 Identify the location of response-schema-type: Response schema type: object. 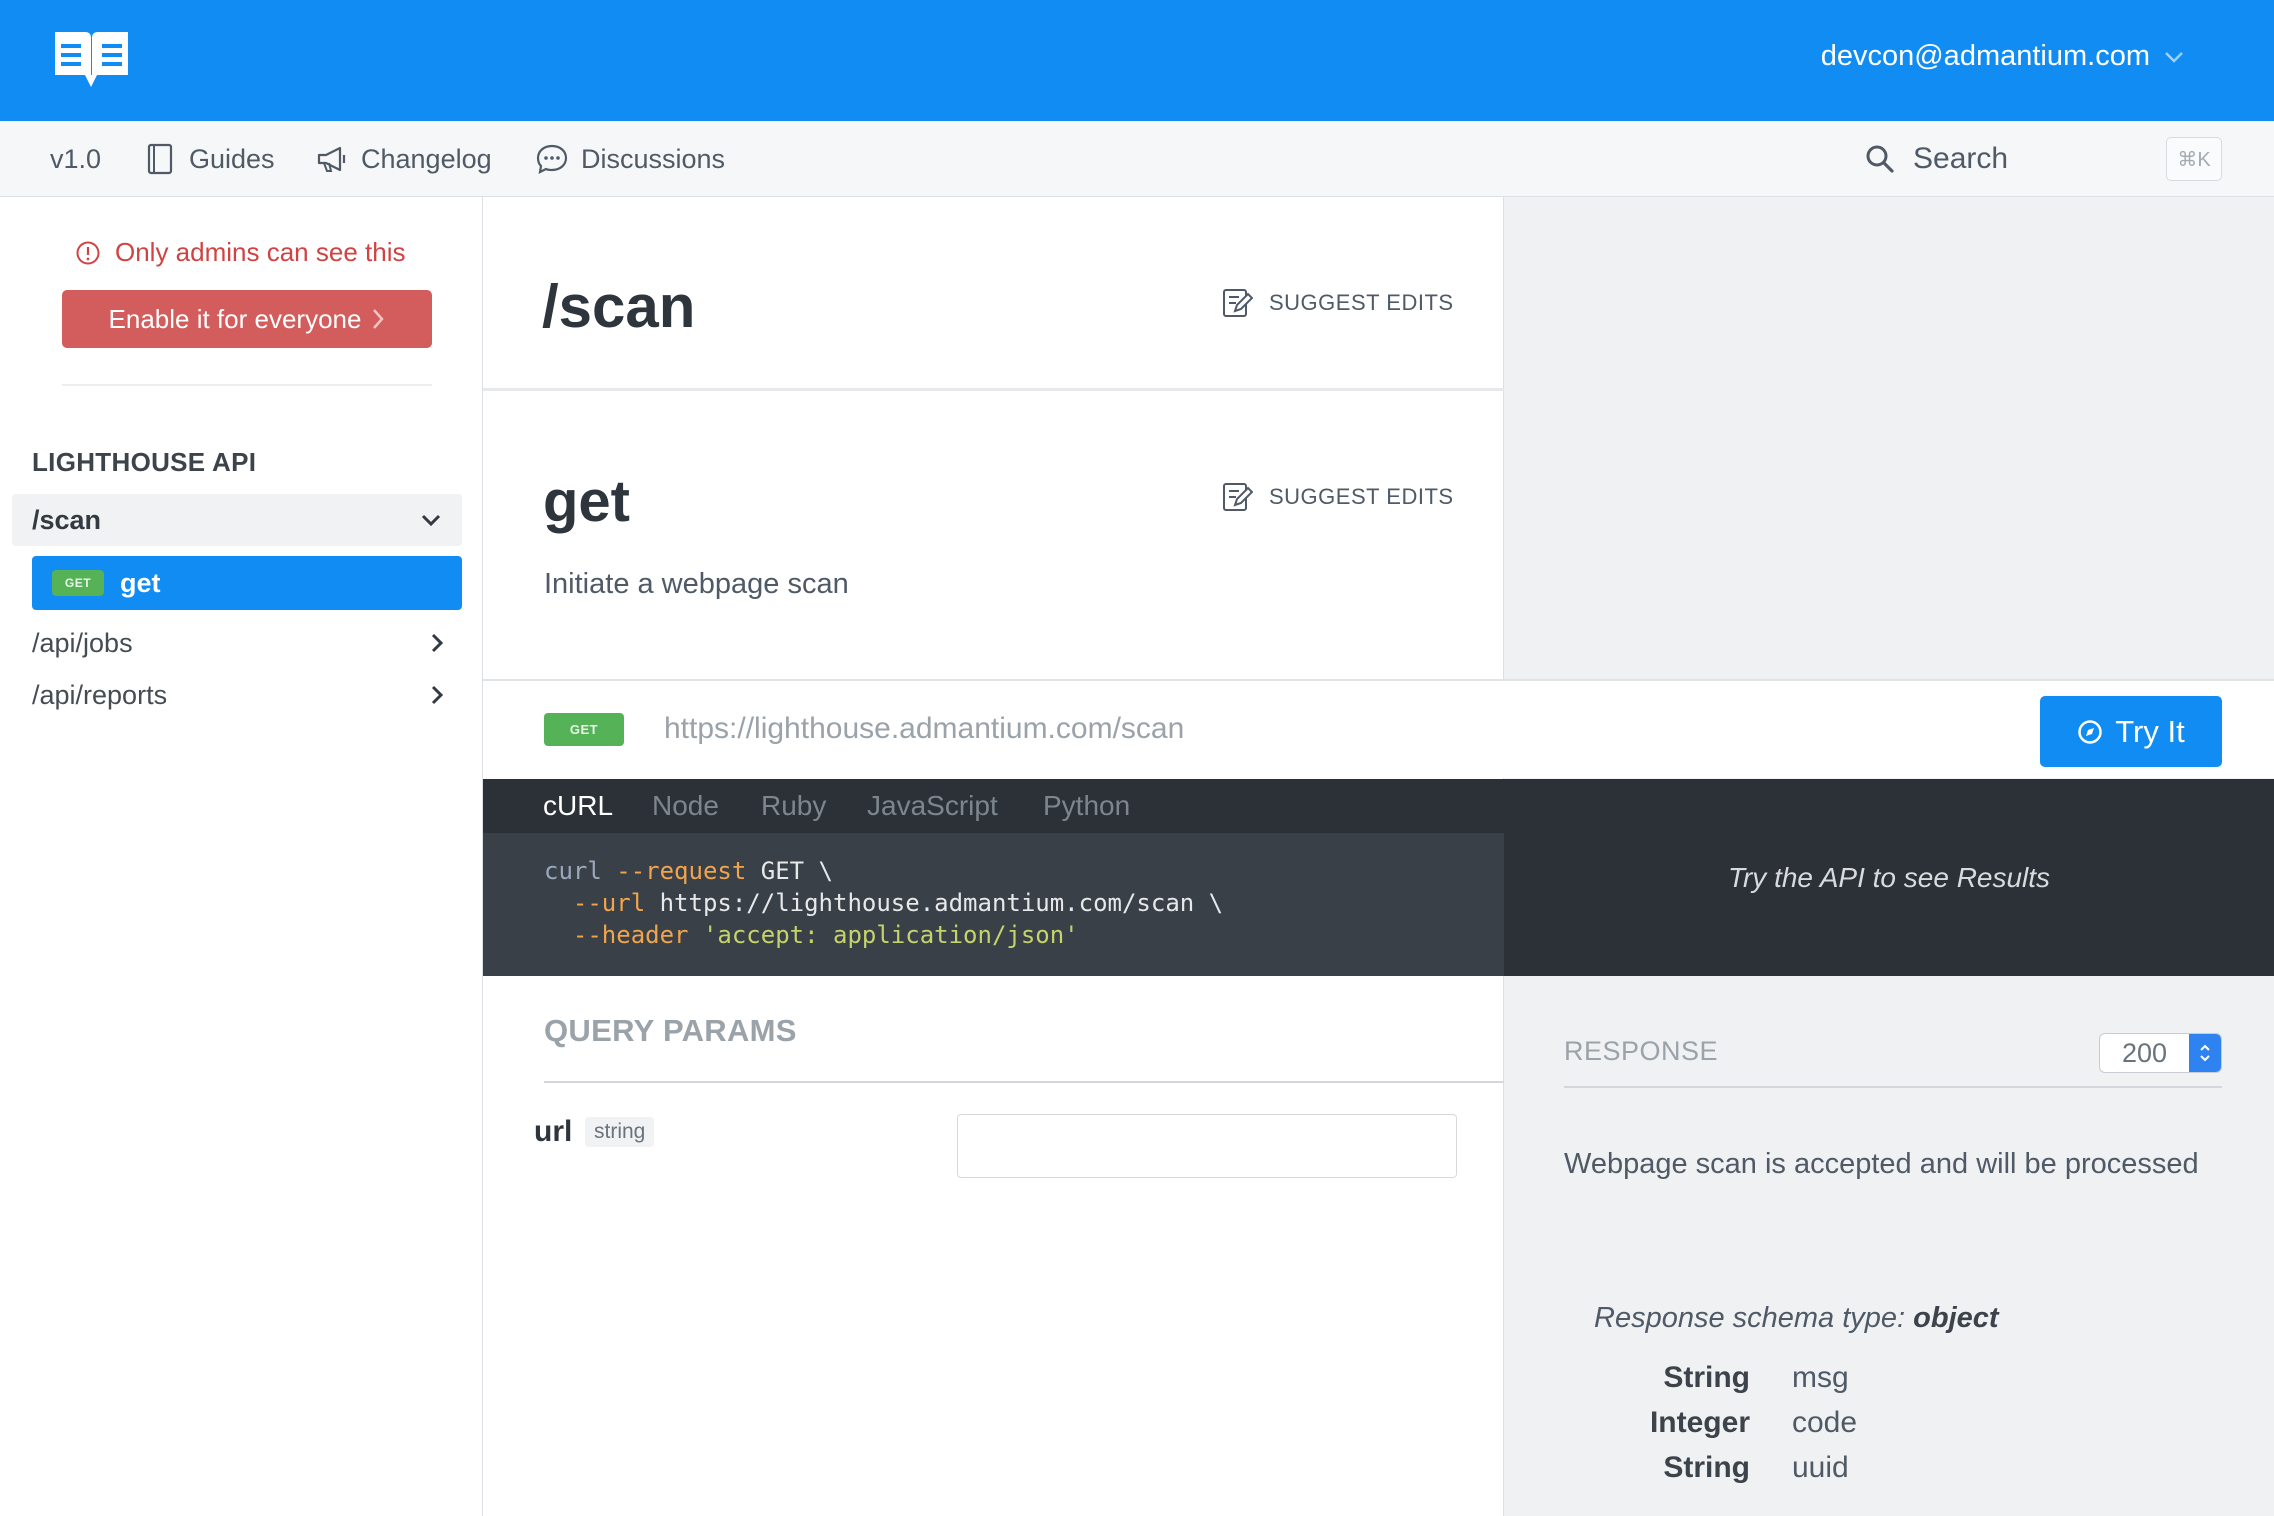
(1796, 1318).